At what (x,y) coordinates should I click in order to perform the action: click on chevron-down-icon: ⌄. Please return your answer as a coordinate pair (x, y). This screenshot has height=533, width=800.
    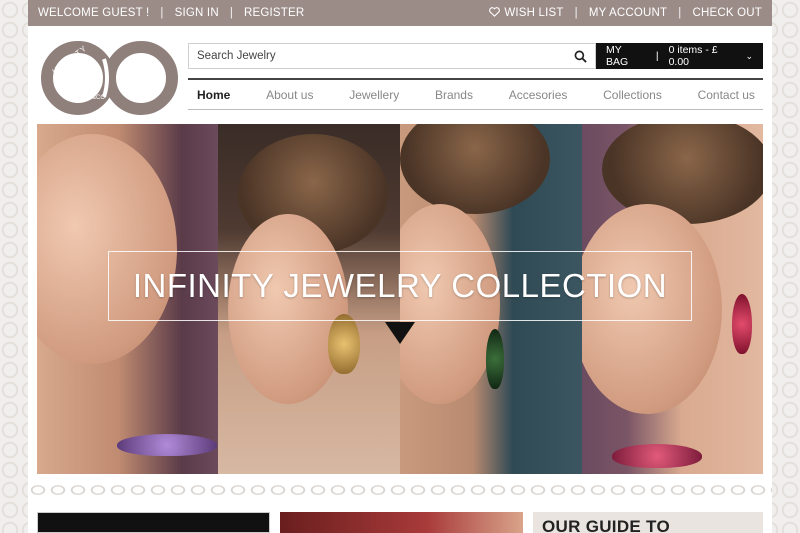
    Looking at the image, I should click on (749, 55).